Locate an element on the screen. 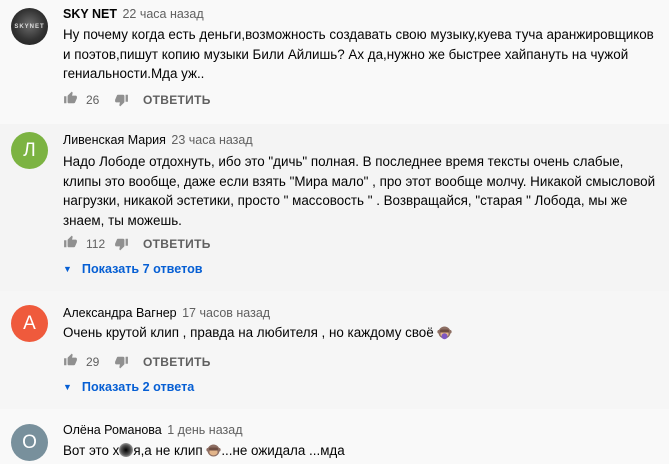  avatar: О is located at coordinates (29, 442).